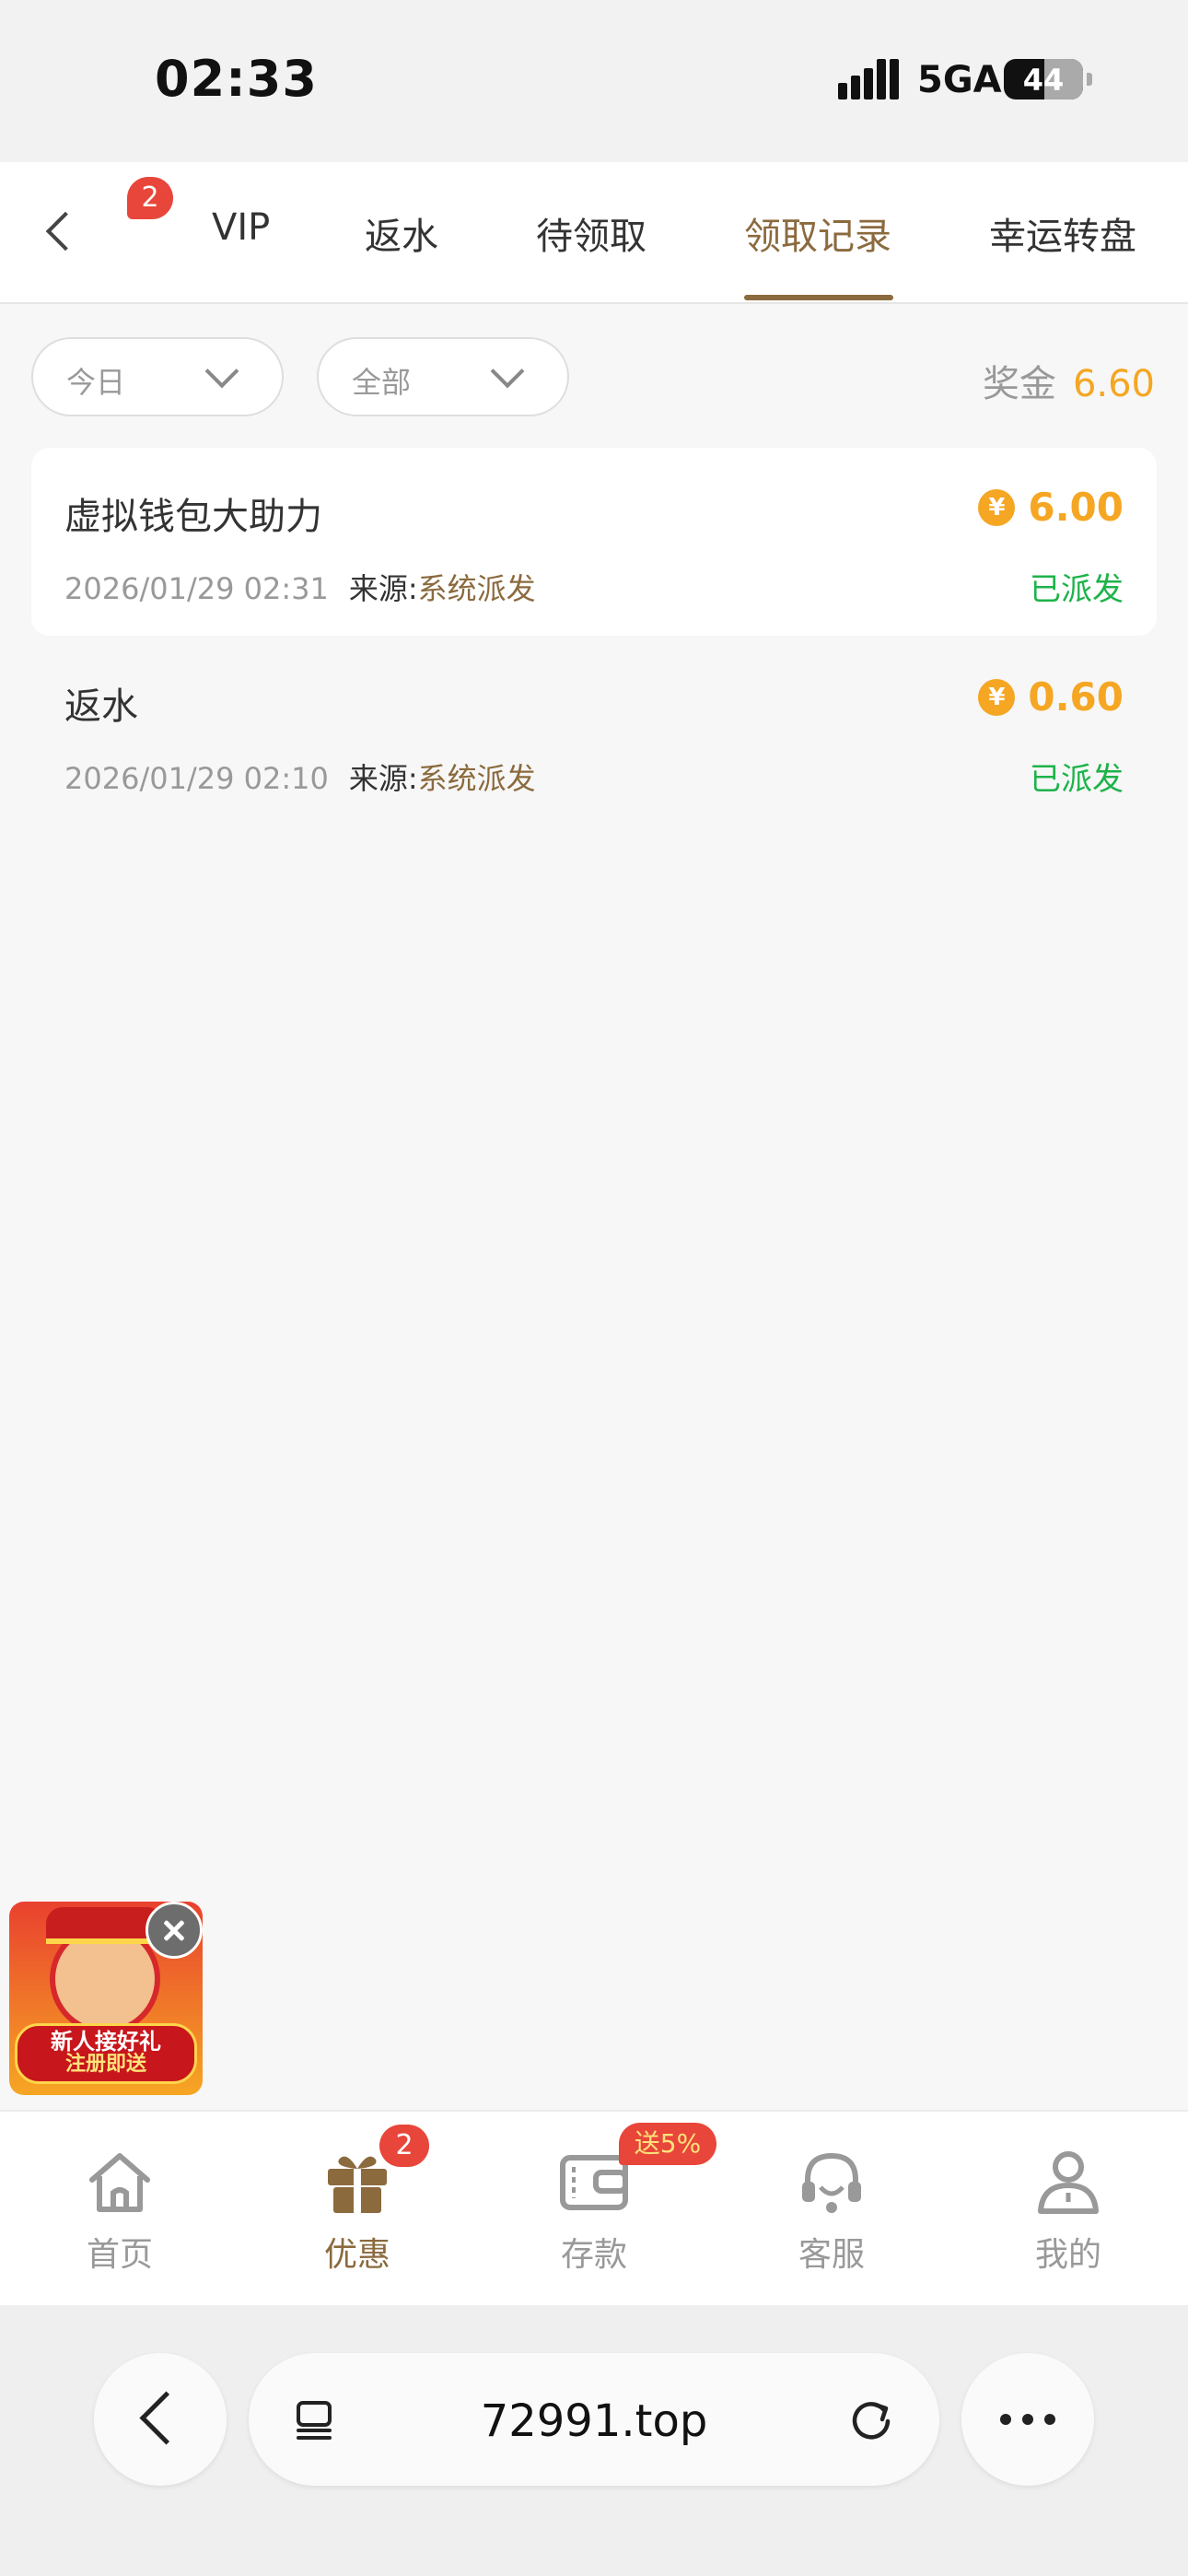 The image size is (1188, 2576). I want to click on tabbar-label: 我的, so click(1067, 2255).